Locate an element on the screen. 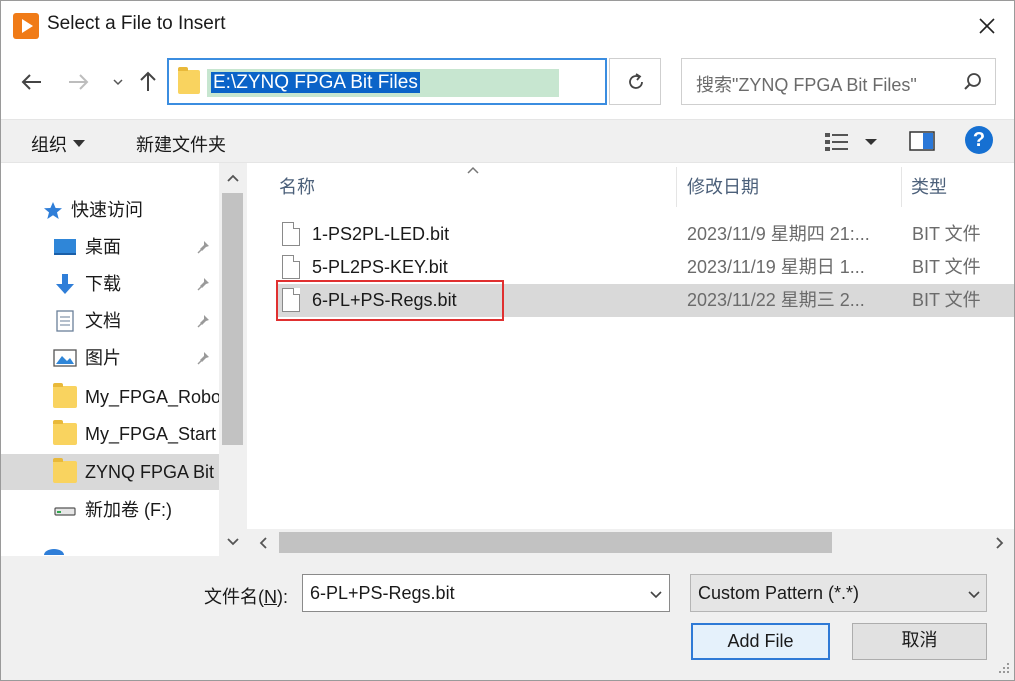  help-button: ? is located at coordinates (979, 140).